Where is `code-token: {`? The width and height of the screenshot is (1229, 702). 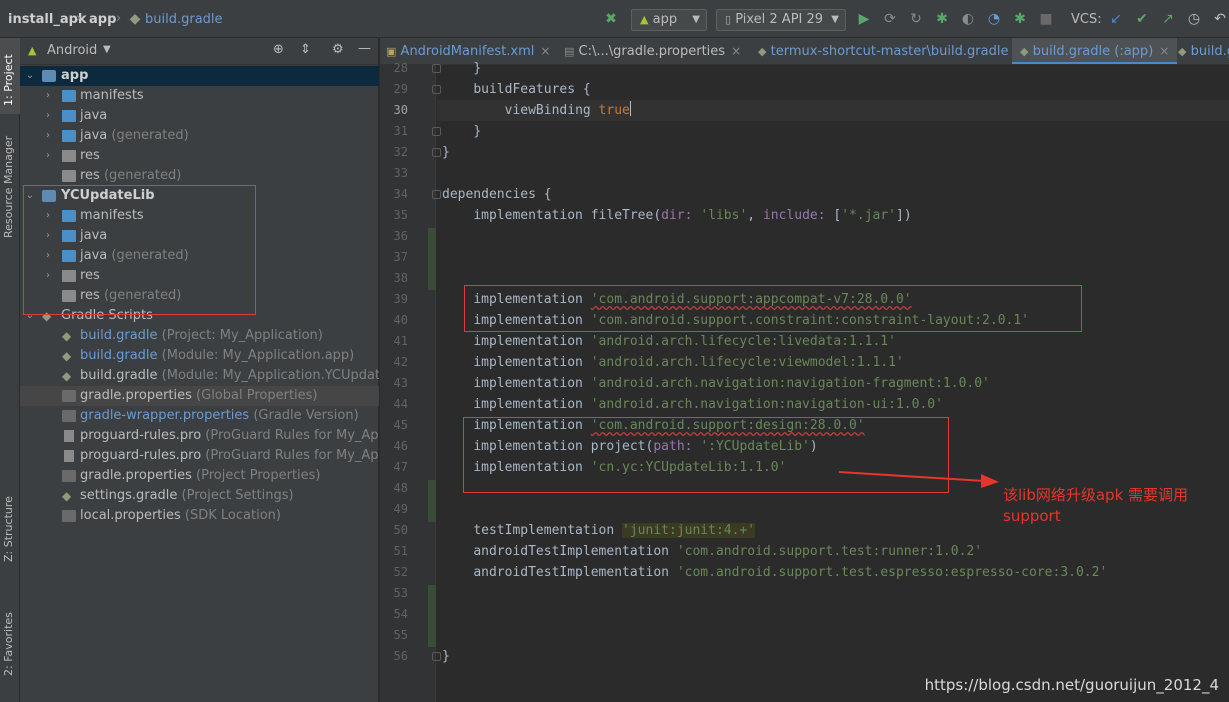
code-token: { is located at coordinates (547, 194).